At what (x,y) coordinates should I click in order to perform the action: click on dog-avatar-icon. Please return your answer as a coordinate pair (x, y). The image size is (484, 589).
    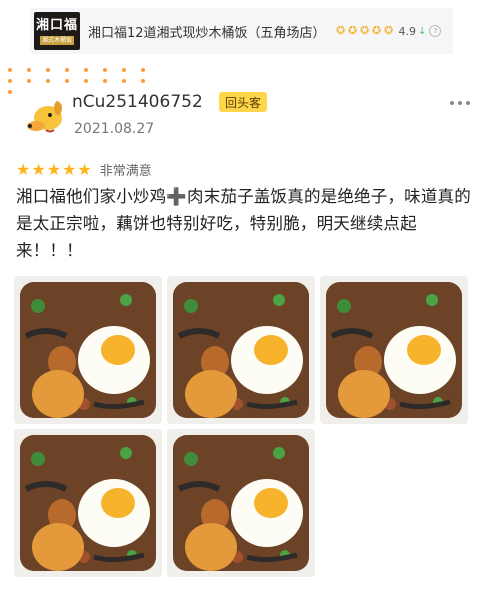
    Looking at the image, I should click on (44, 117).